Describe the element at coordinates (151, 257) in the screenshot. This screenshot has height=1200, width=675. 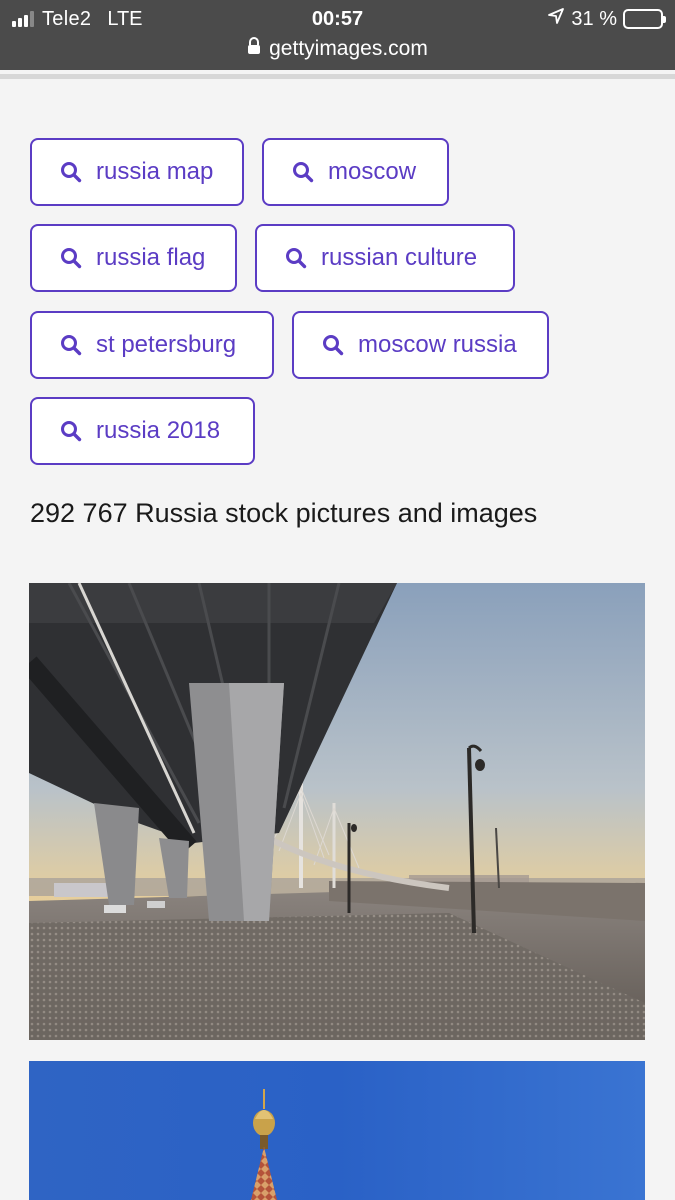
I see `chip-label: russia flag` at that location.